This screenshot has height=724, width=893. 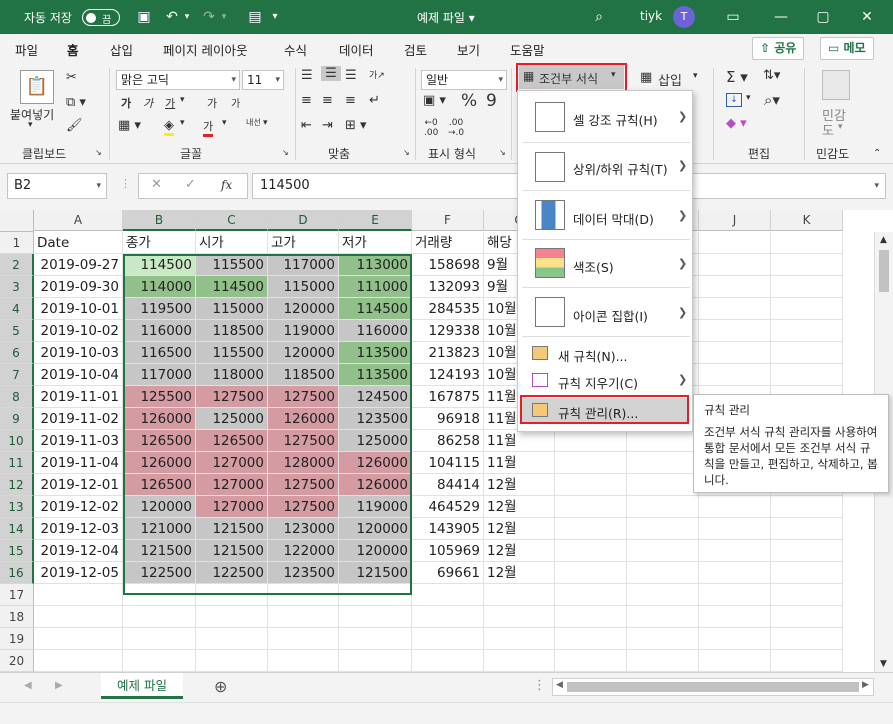 I want to click on scroll-right-icon: ▶, so click(x=865, y=685).